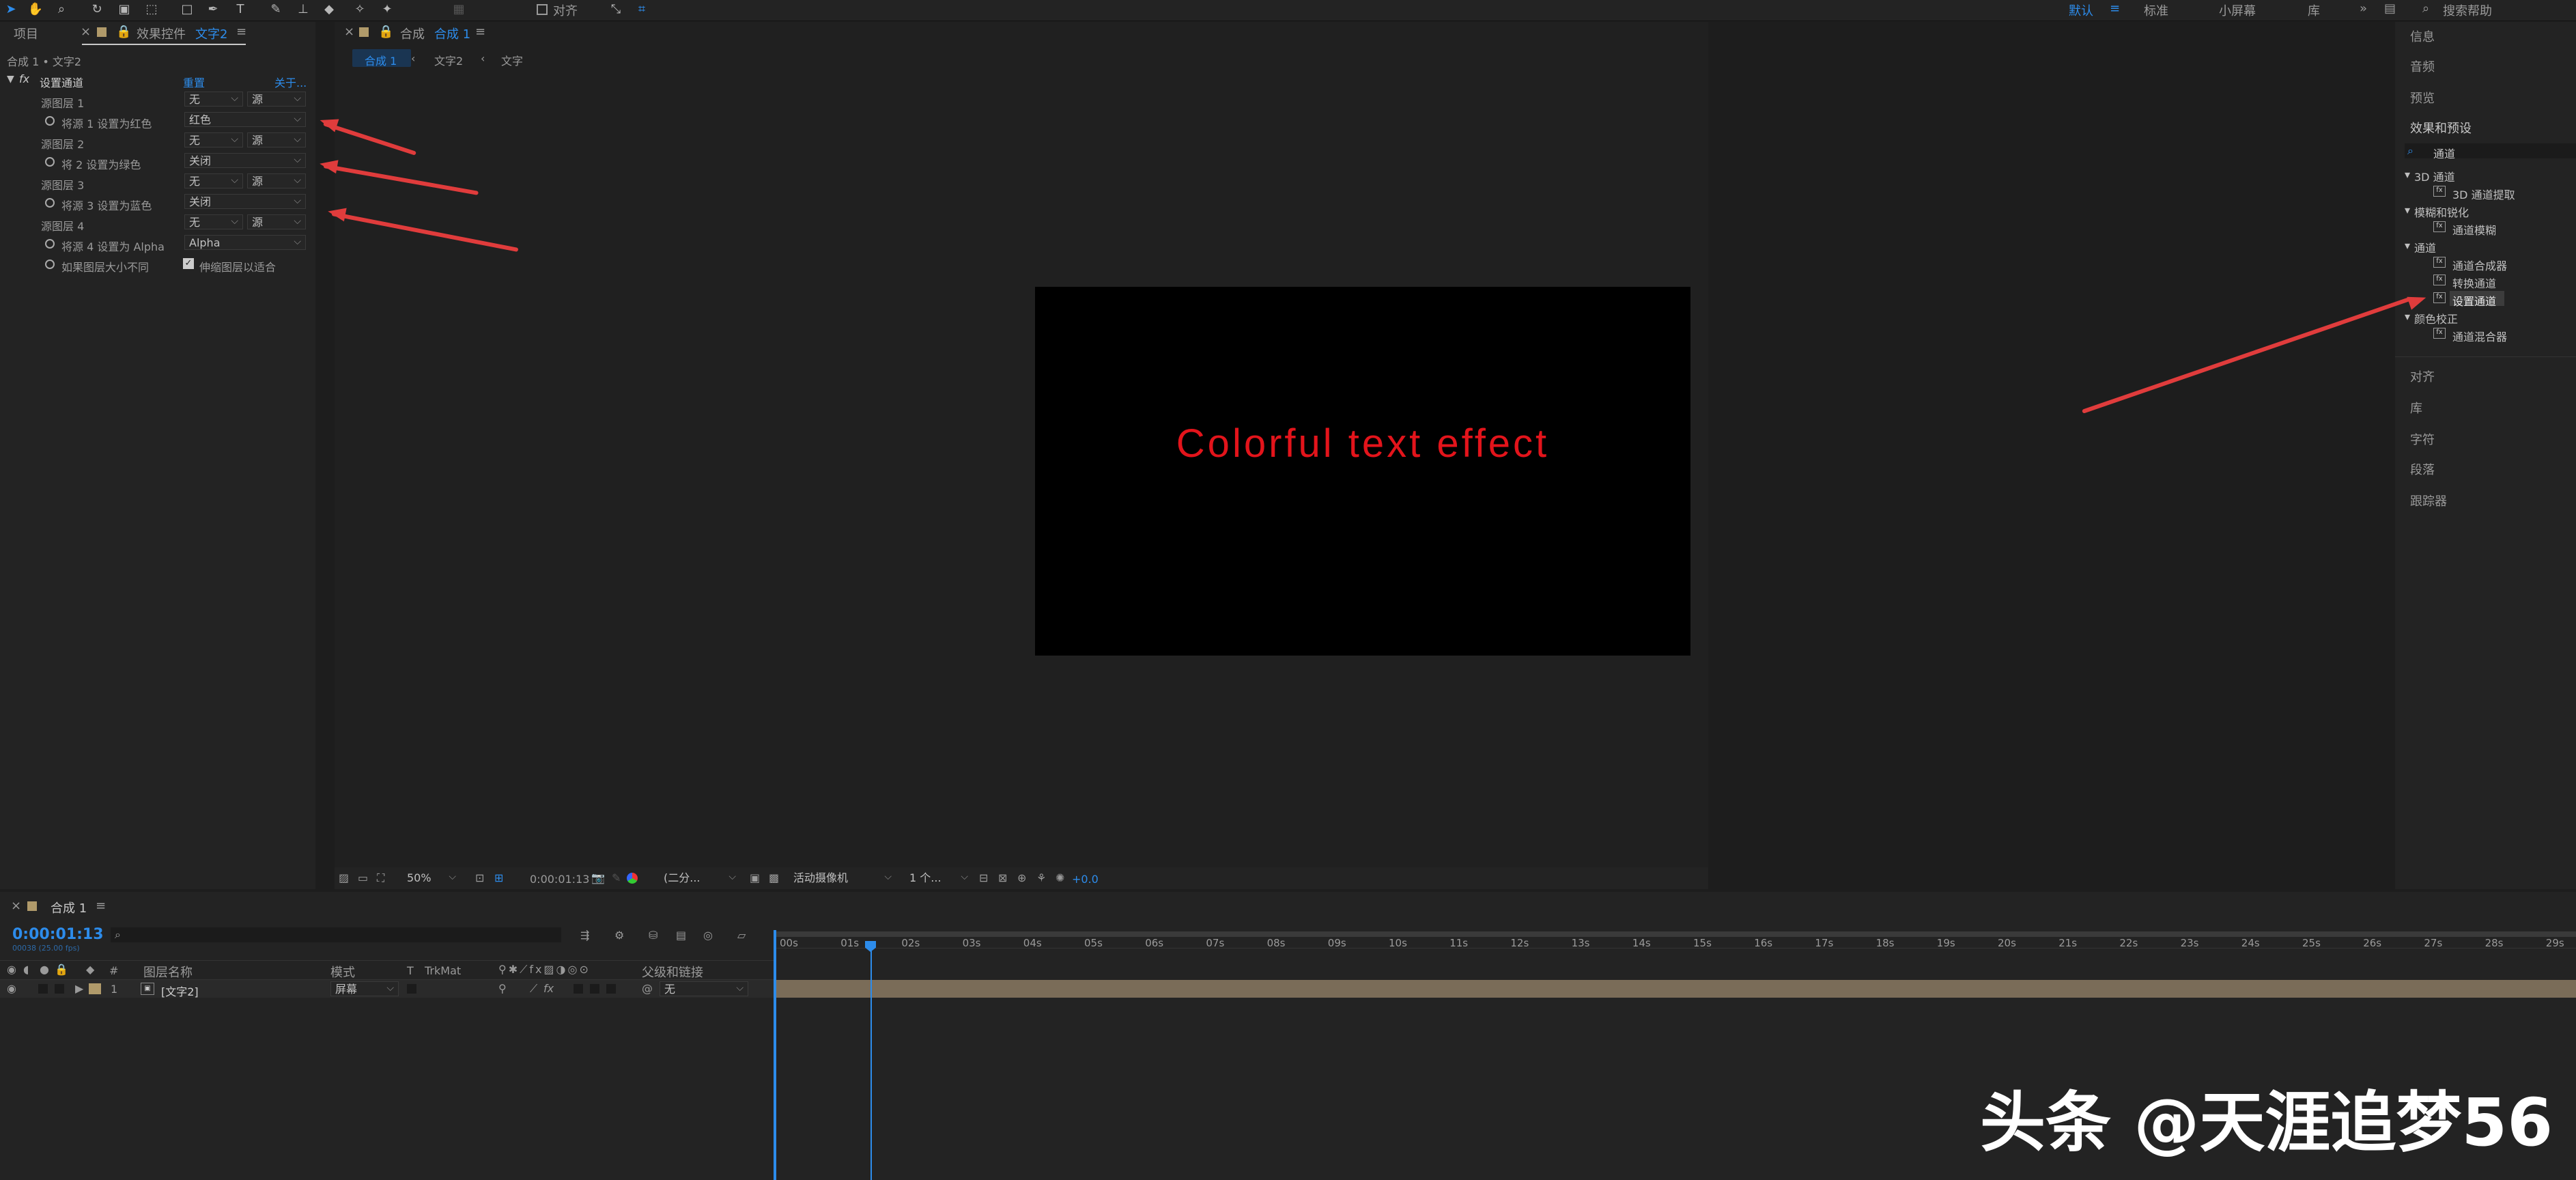 The image size is (2576, 1180). Describe the element at coordinates (774, 877) in the screenshot. I see `transparency-grid-icon: ▩` at that location.